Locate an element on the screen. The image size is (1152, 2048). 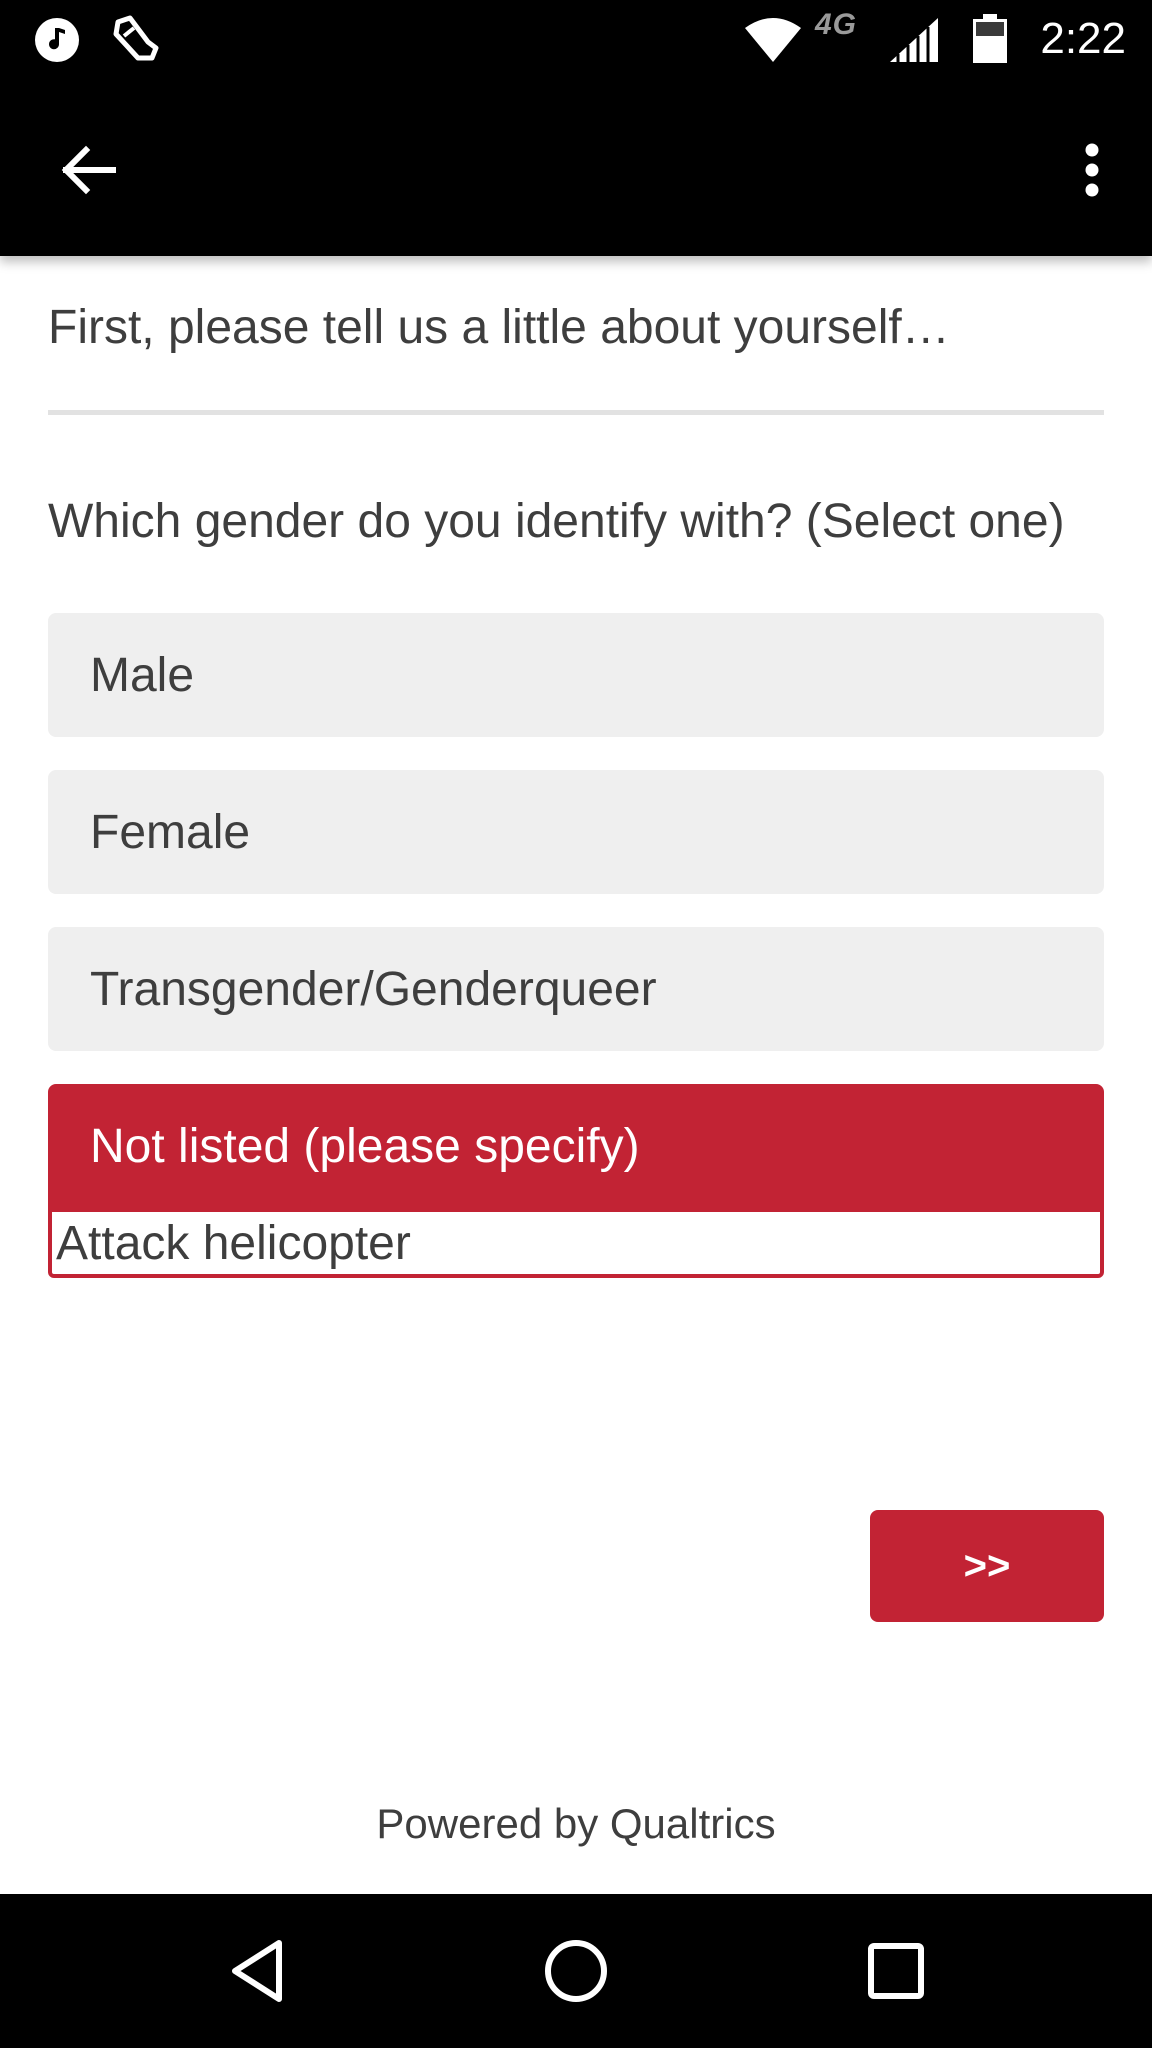
choice-label: Male is located at coordinates (142, 675).